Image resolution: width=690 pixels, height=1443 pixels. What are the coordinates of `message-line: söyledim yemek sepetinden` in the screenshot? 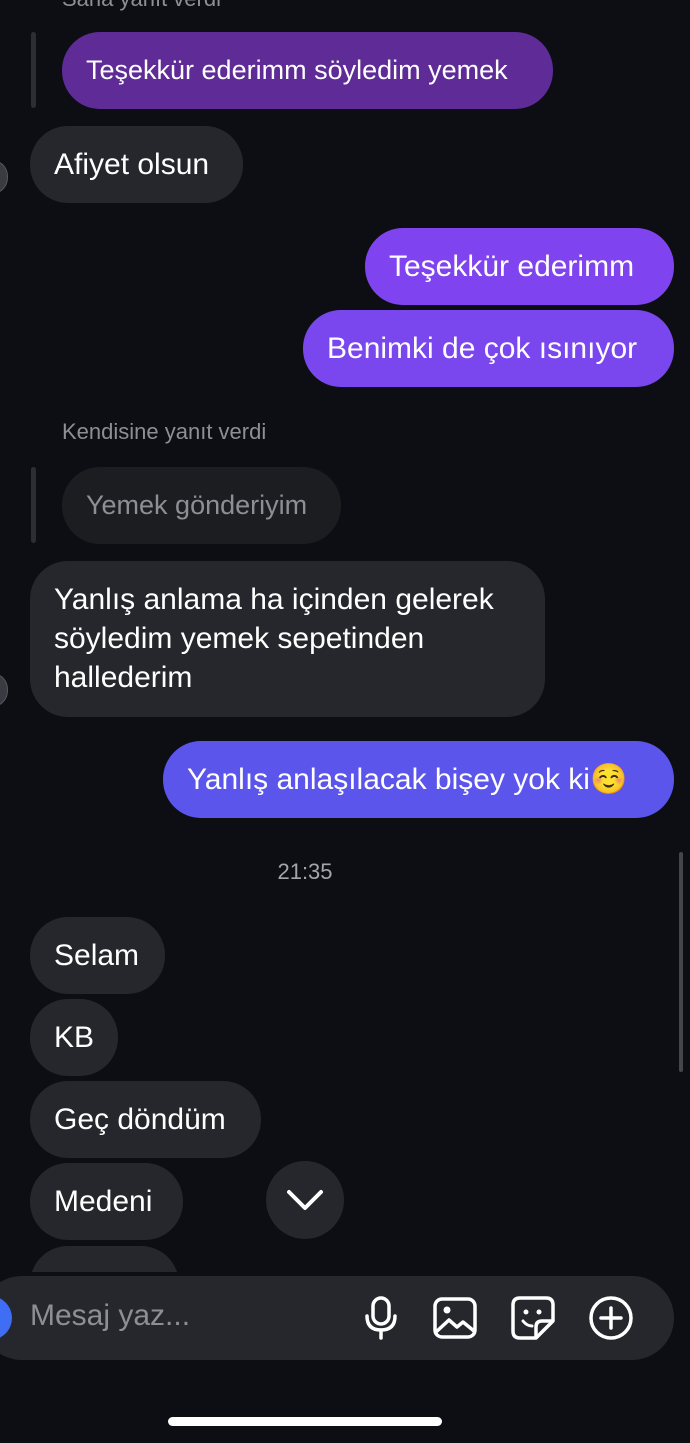 It's located at (239, 638).